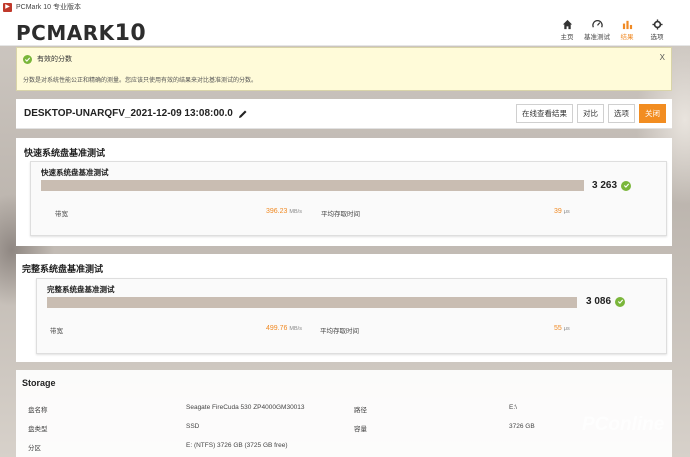 The width and height of the screenshot is (690, 457). What do you see at coordinates (345, 7) in the screenshot?
I see `title-bar: ▶ PCMark 10 专业版本` at bounding box center [345, 7].